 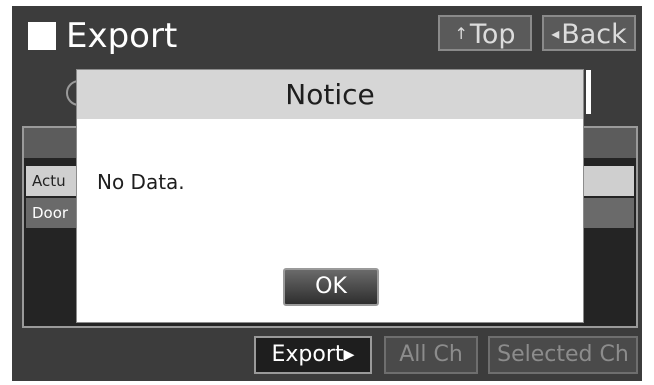 I want to click on export-button: Export▸, so click(x=313, y=355).